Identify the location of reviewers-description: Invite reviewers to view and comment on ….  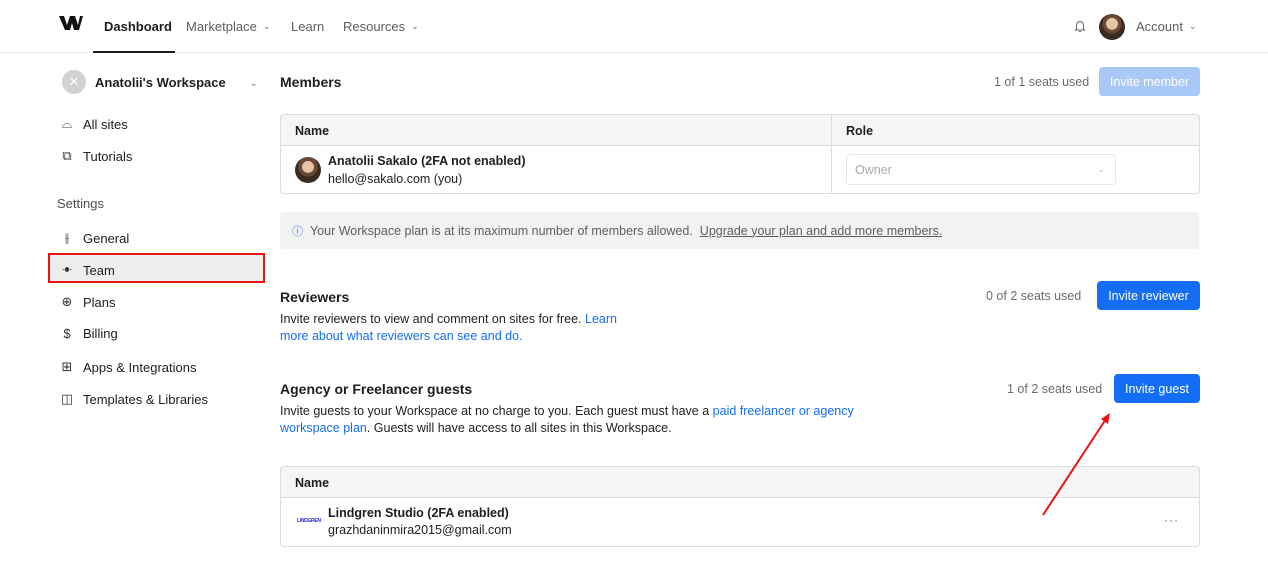
(460, 328).